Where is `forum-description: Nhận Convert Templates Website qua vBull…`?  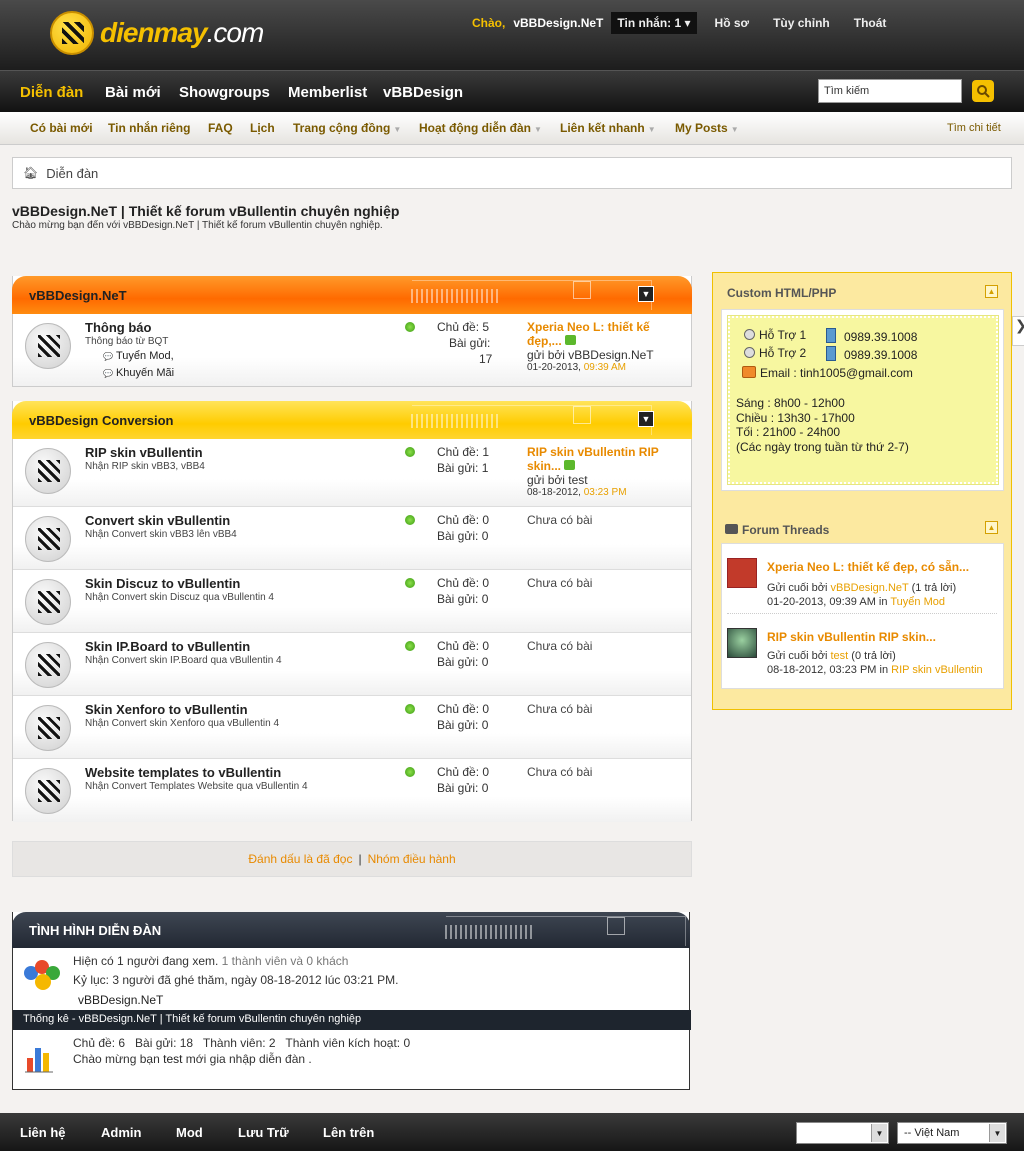 forum-description: Nhận Convert Templates Website qua vBull… is located at coordinates (196, 786).